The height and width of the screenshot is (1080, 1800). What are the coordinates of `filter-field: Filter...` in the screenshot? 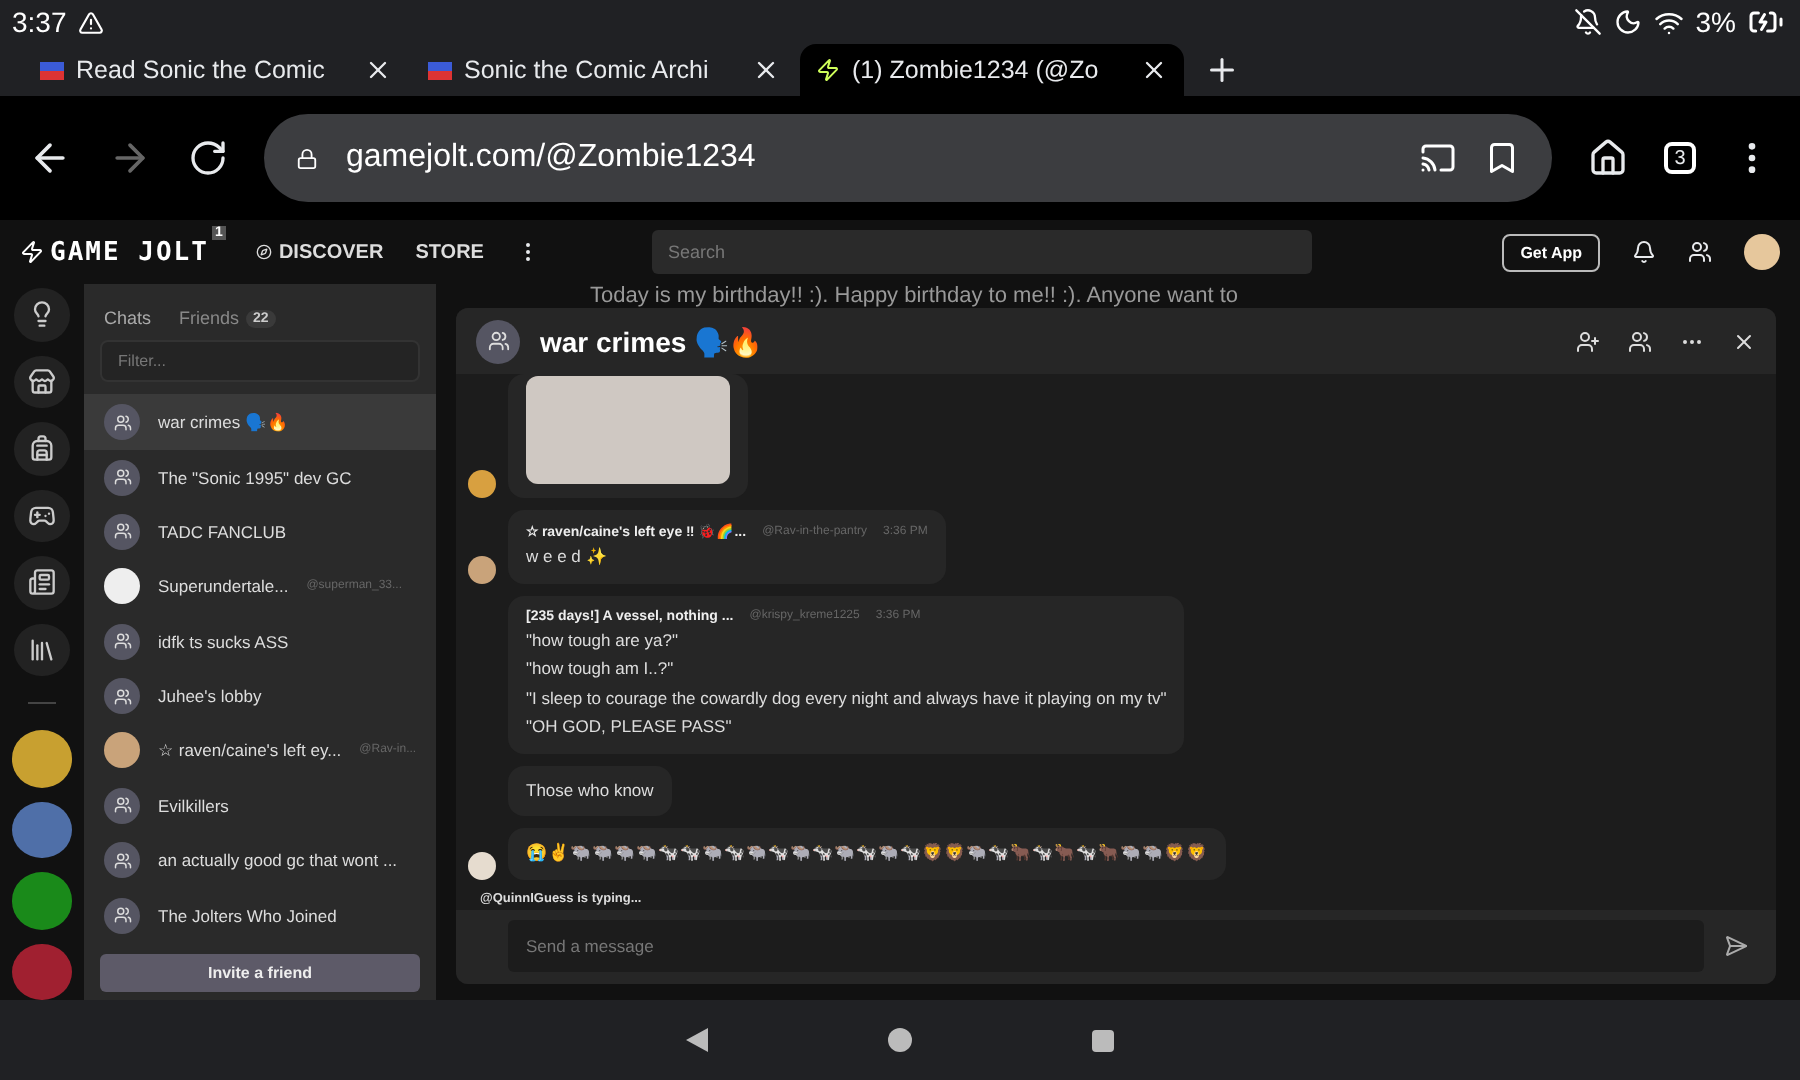 It's located at (260, 361).